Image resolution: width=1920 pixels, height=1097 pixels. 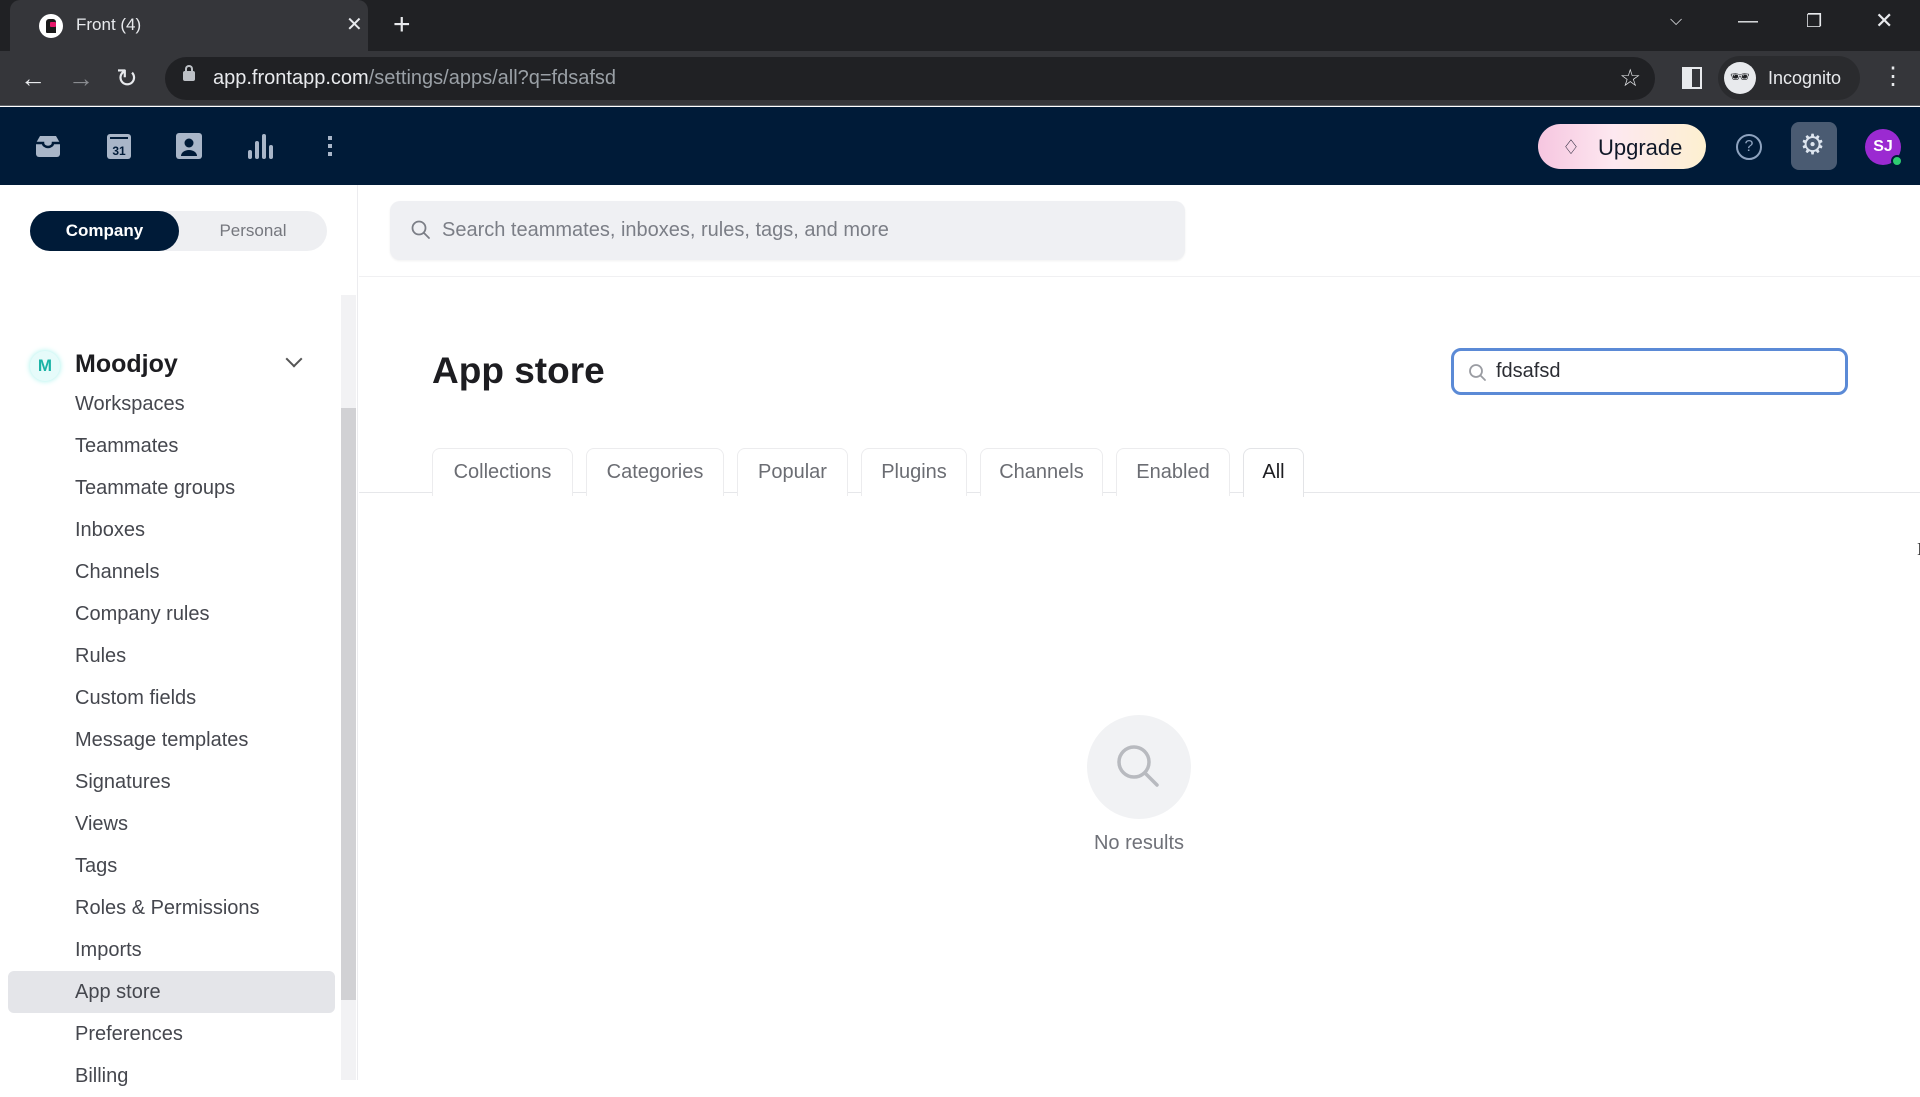 I want to click on sidebar-item-channels: Channels, so click(x=171, y=572).